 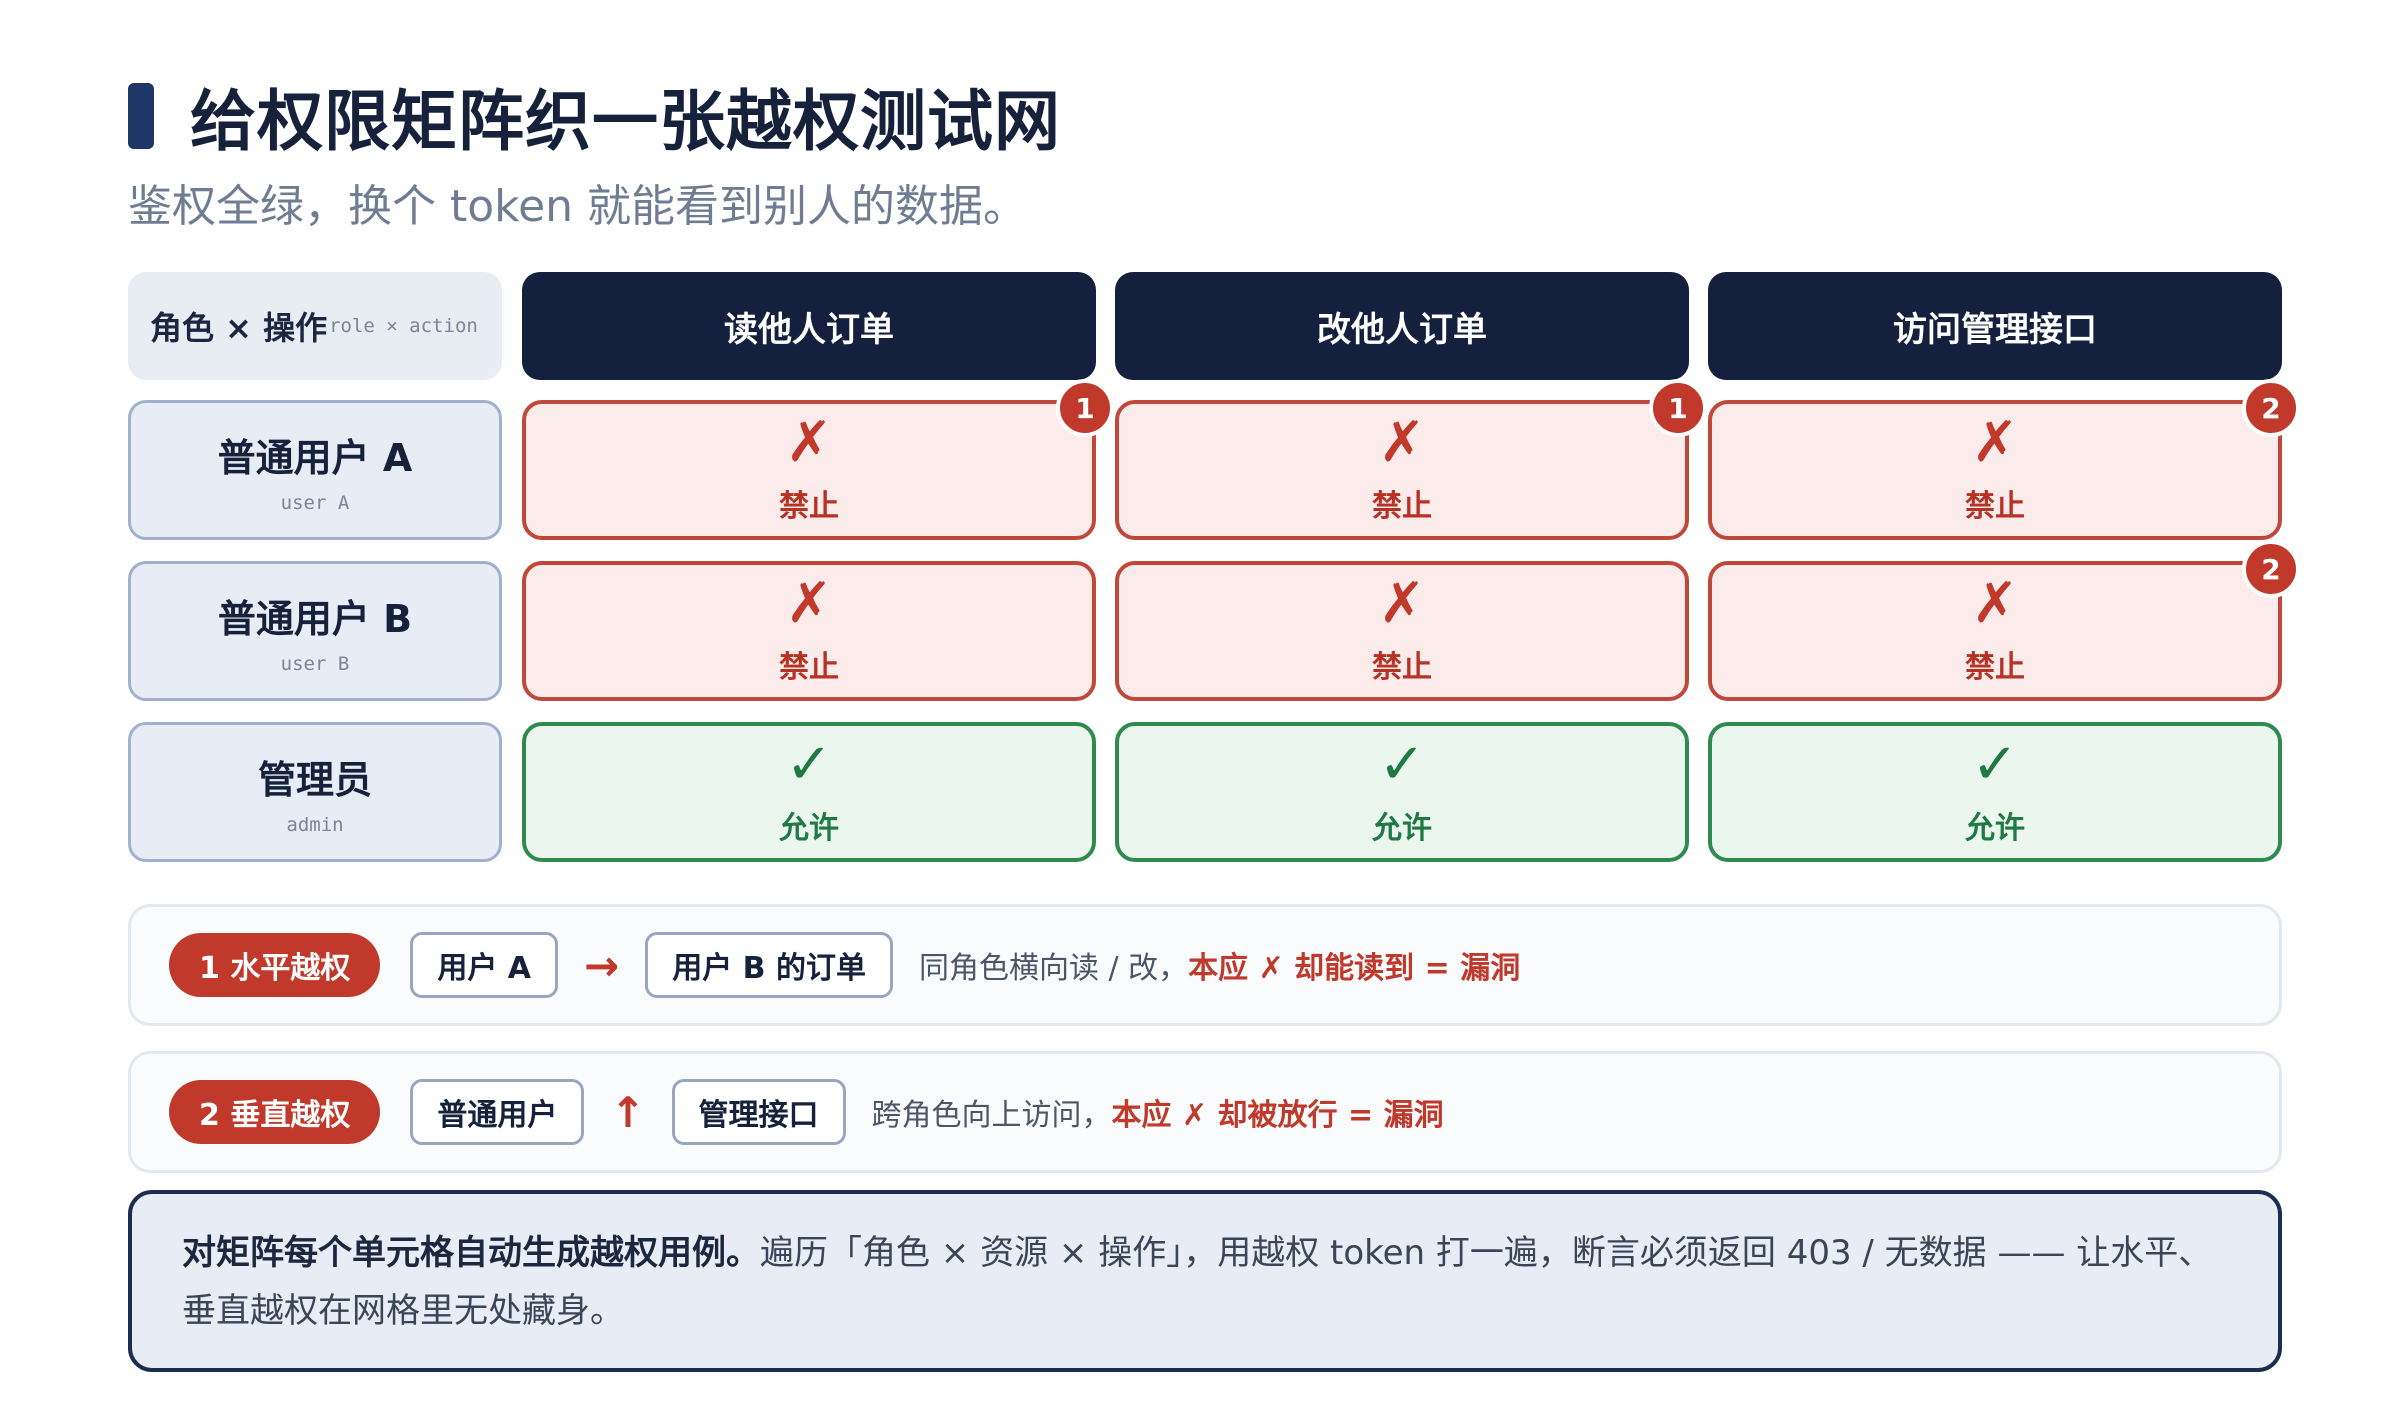 What do you see at coordinates (602, 965) in the screenshot?
I see `right-arrow-icon: →` at bounding box center [602, 965].